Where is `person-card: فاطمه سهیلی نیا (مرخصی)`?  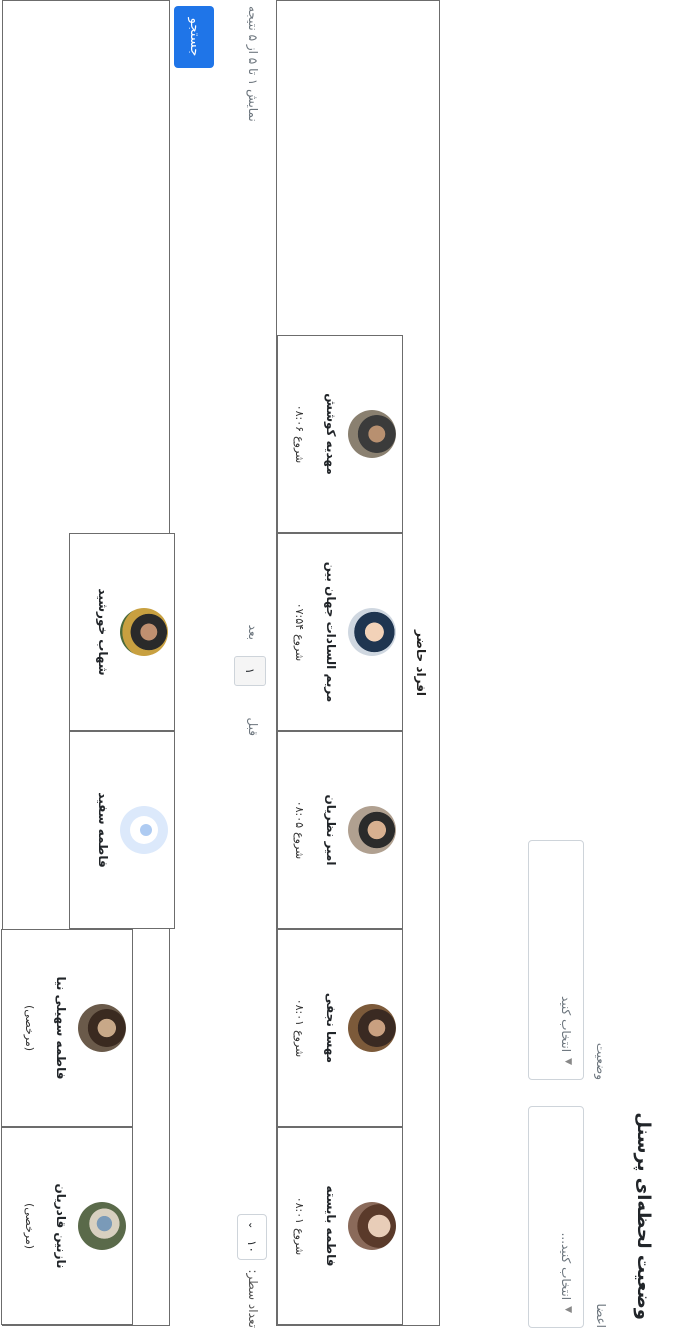
person-card: فاطمه سهیلی نیا (مرخصی) is located at coordinates (67, 1028).